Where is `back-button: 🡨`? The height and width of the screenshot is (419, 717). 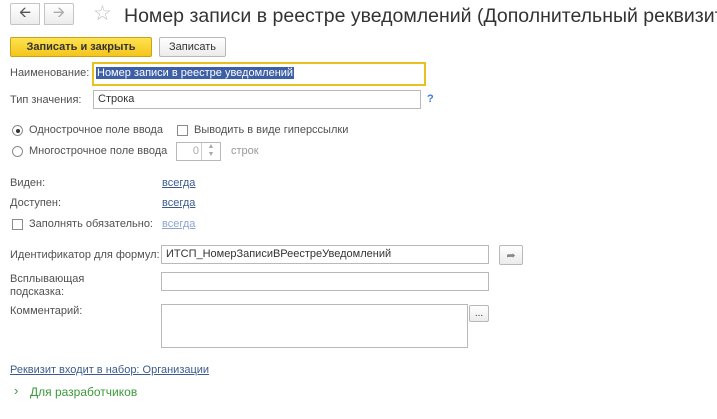
back-button: 🡨 is located at coordinates (25, 14).